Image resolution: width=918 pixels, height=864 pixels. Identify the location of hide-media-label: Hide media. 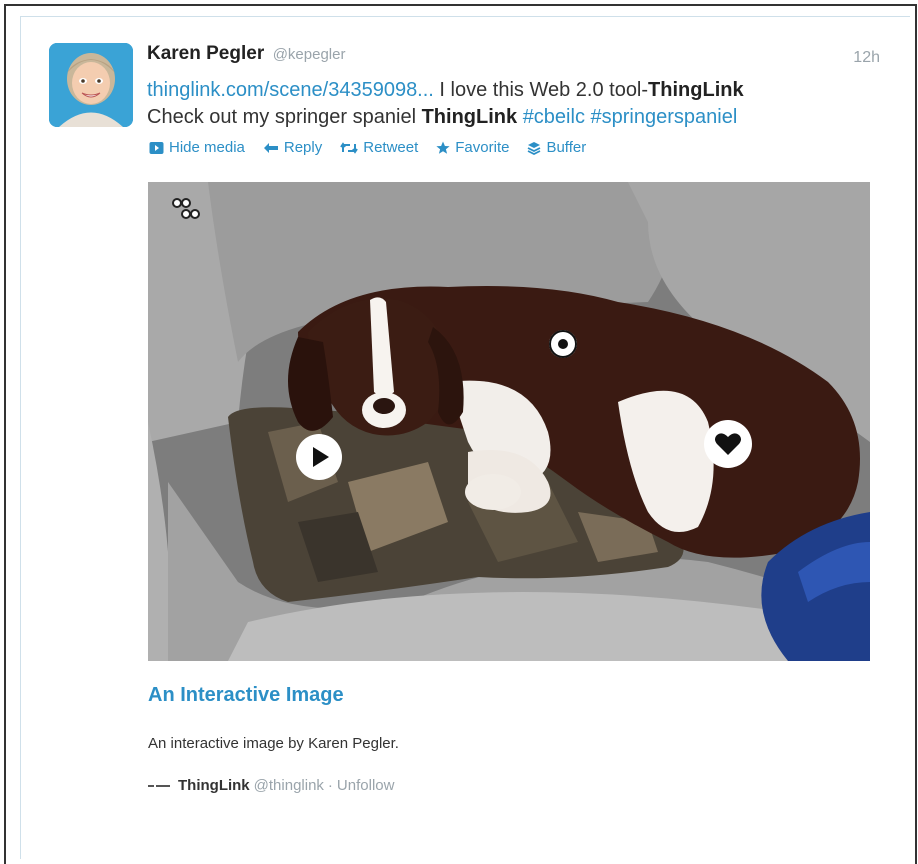
(207, 147).